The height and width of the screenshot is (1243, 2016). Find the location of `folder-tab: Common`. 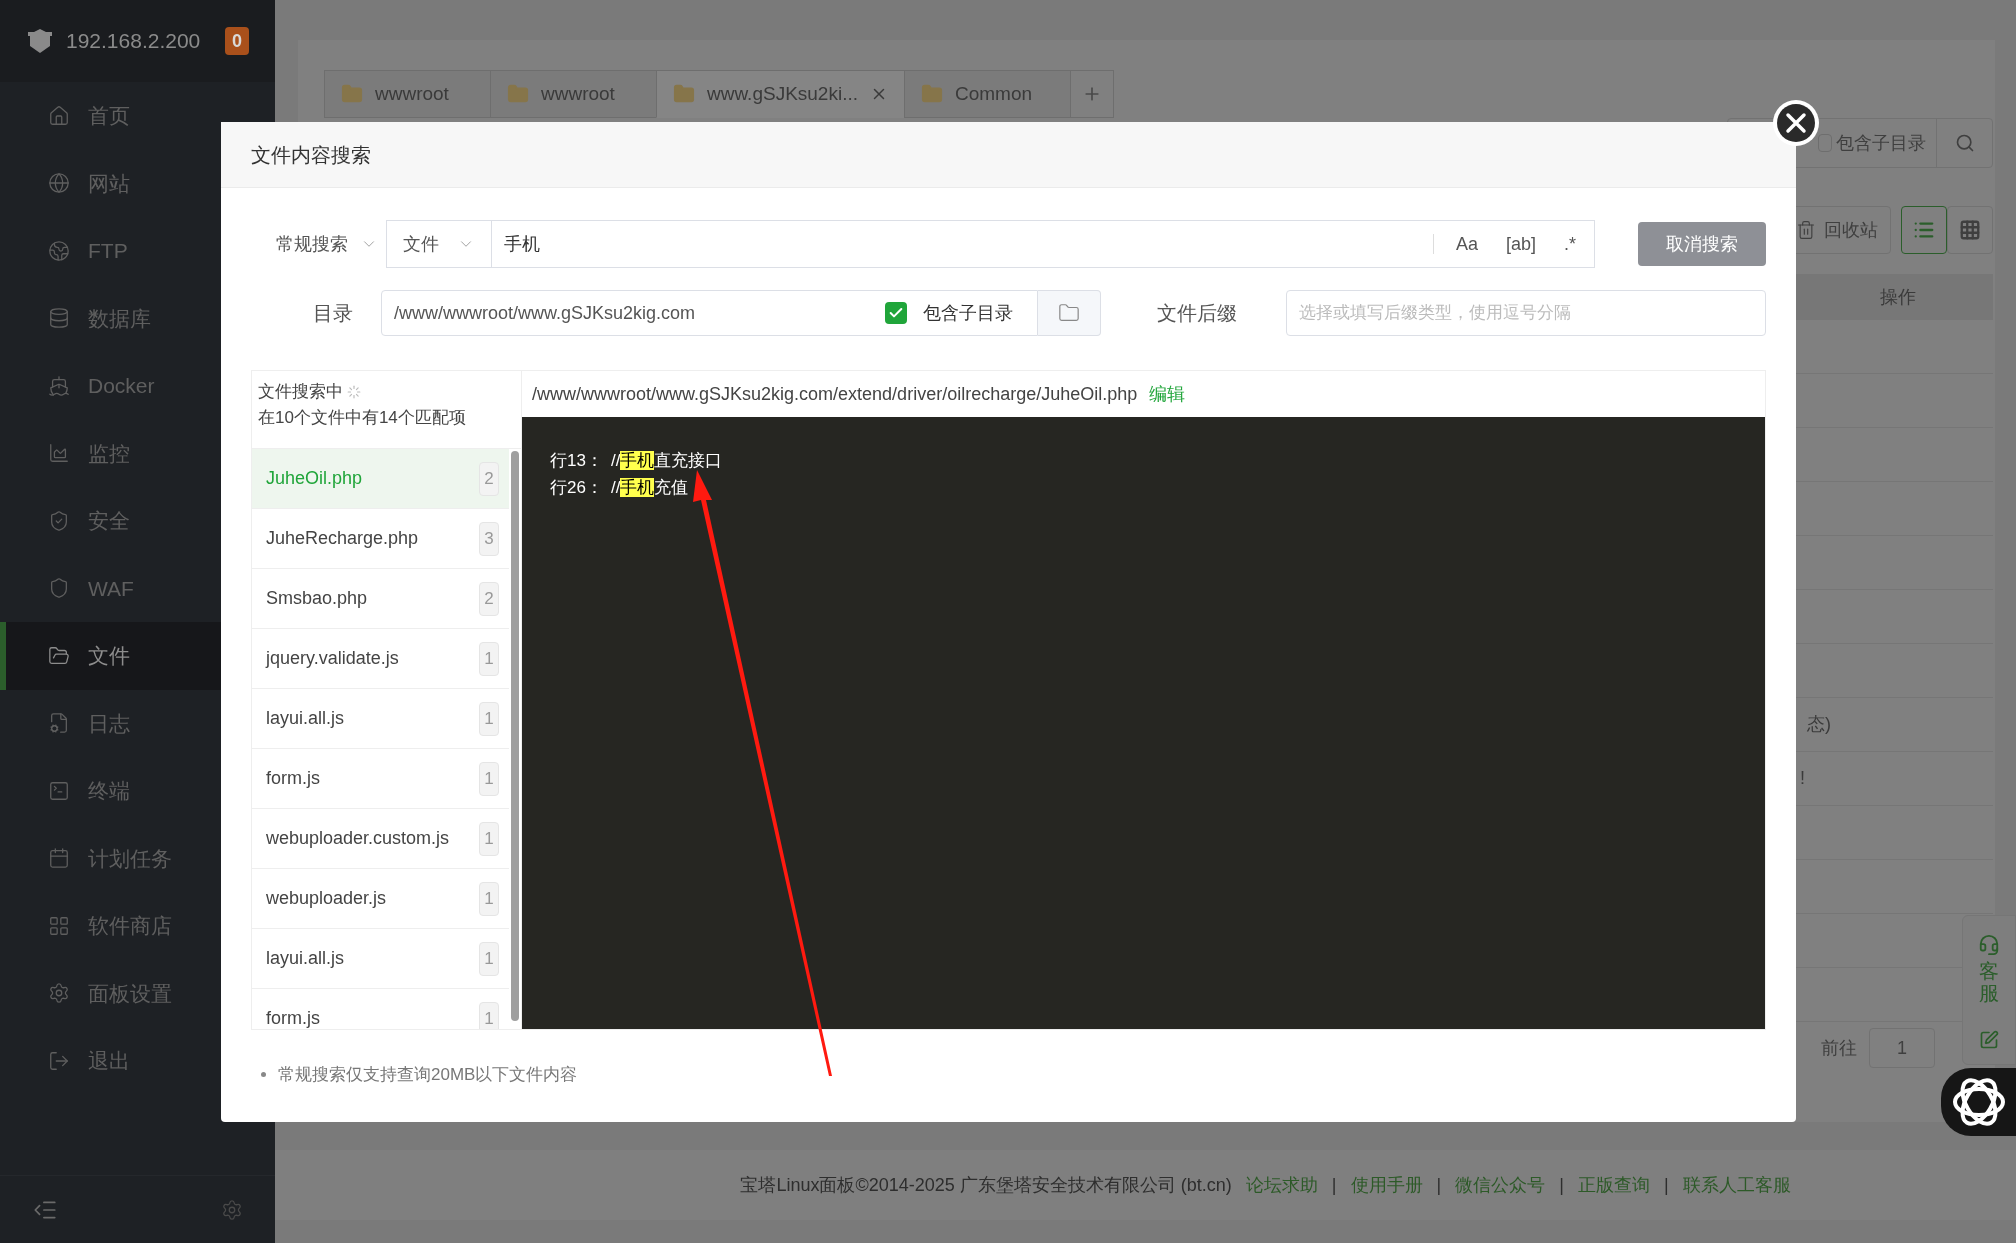

folder-tab: Common is located at coordinates (987, 94).